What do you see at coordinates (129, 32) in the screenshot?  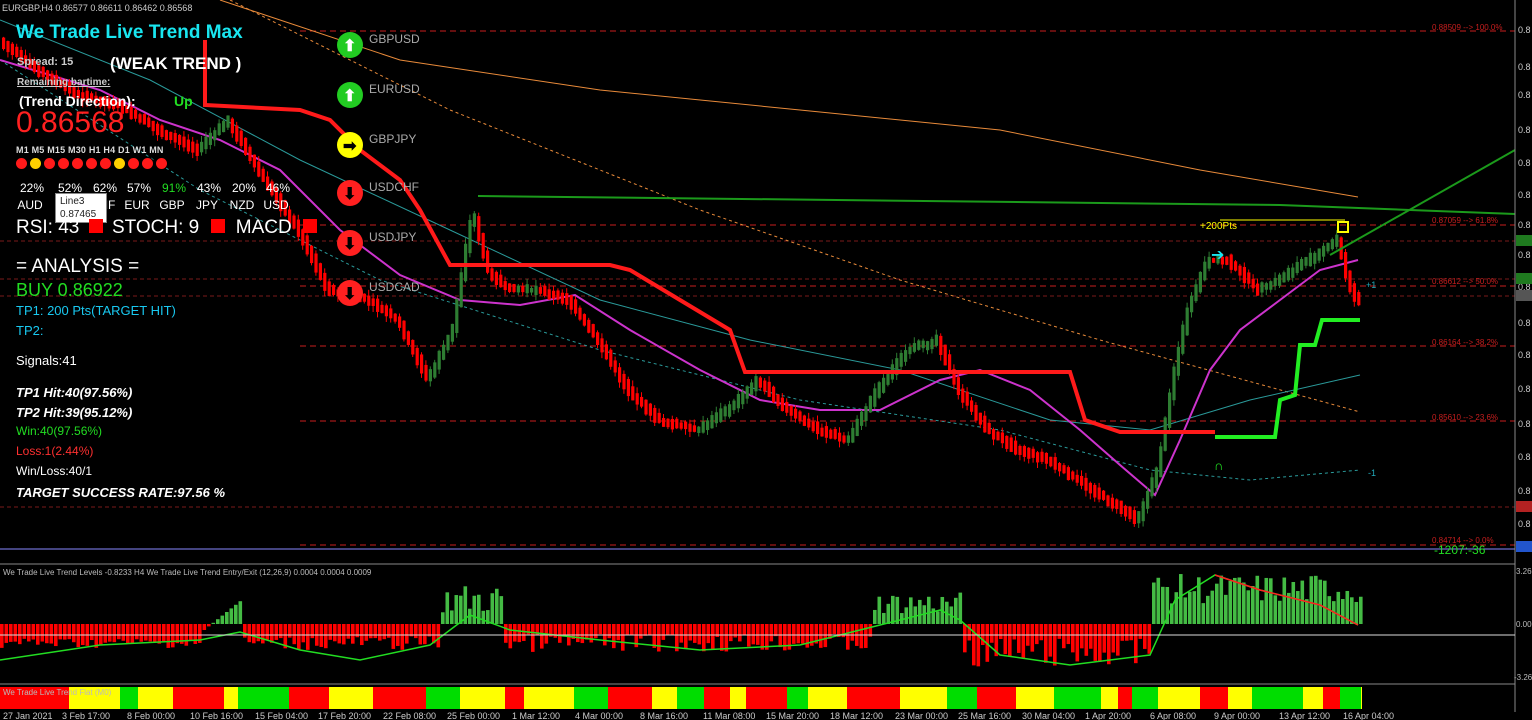 I see `panel-title: We Trade Live Trend Max` at bounding box center [129, 32].